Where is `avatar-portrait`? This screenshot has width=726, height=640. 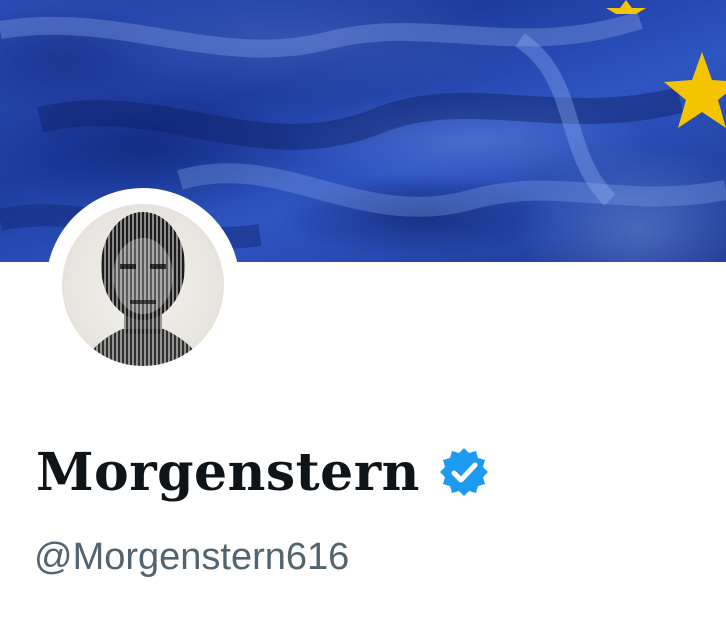 avatar-portrait is located at coordinates (143, 289).